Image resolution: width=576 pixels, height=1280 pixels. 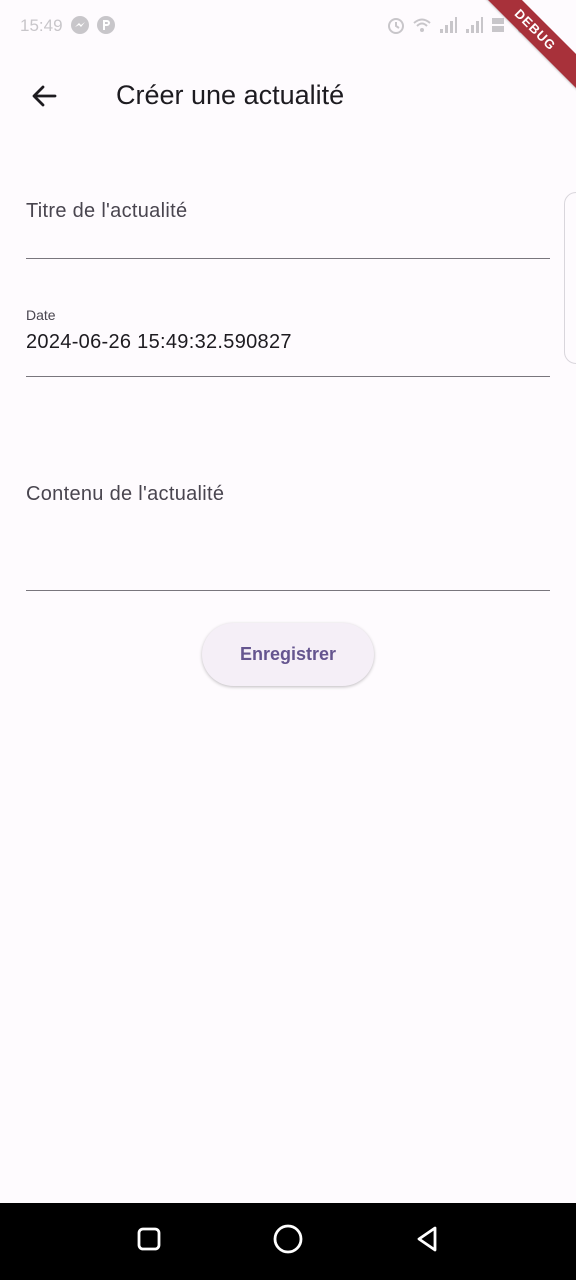 I want to click on content-field: Contenu de l'actualité, so click(x=288, y=530).